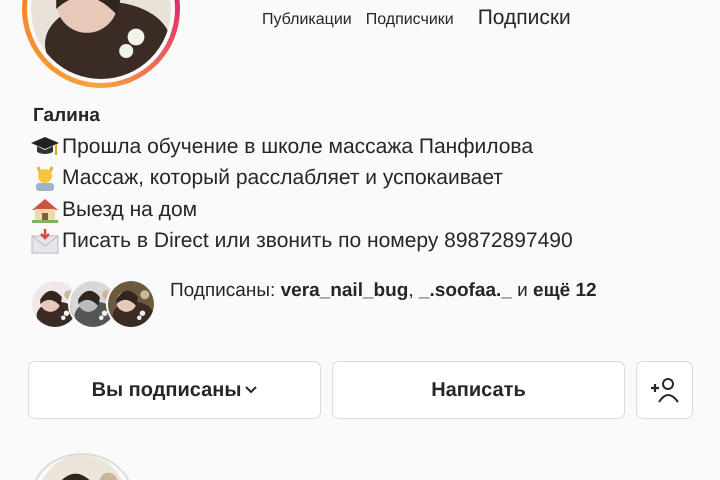 The width and height of the screenshot is (720, 480). What do you see at coordinates (440, 291) in the screenshot?
I see `followed-by-text: Подписаны: vera_nail_bug, _.soofaa._ и ещё 12` at bounding box center [440, 291].